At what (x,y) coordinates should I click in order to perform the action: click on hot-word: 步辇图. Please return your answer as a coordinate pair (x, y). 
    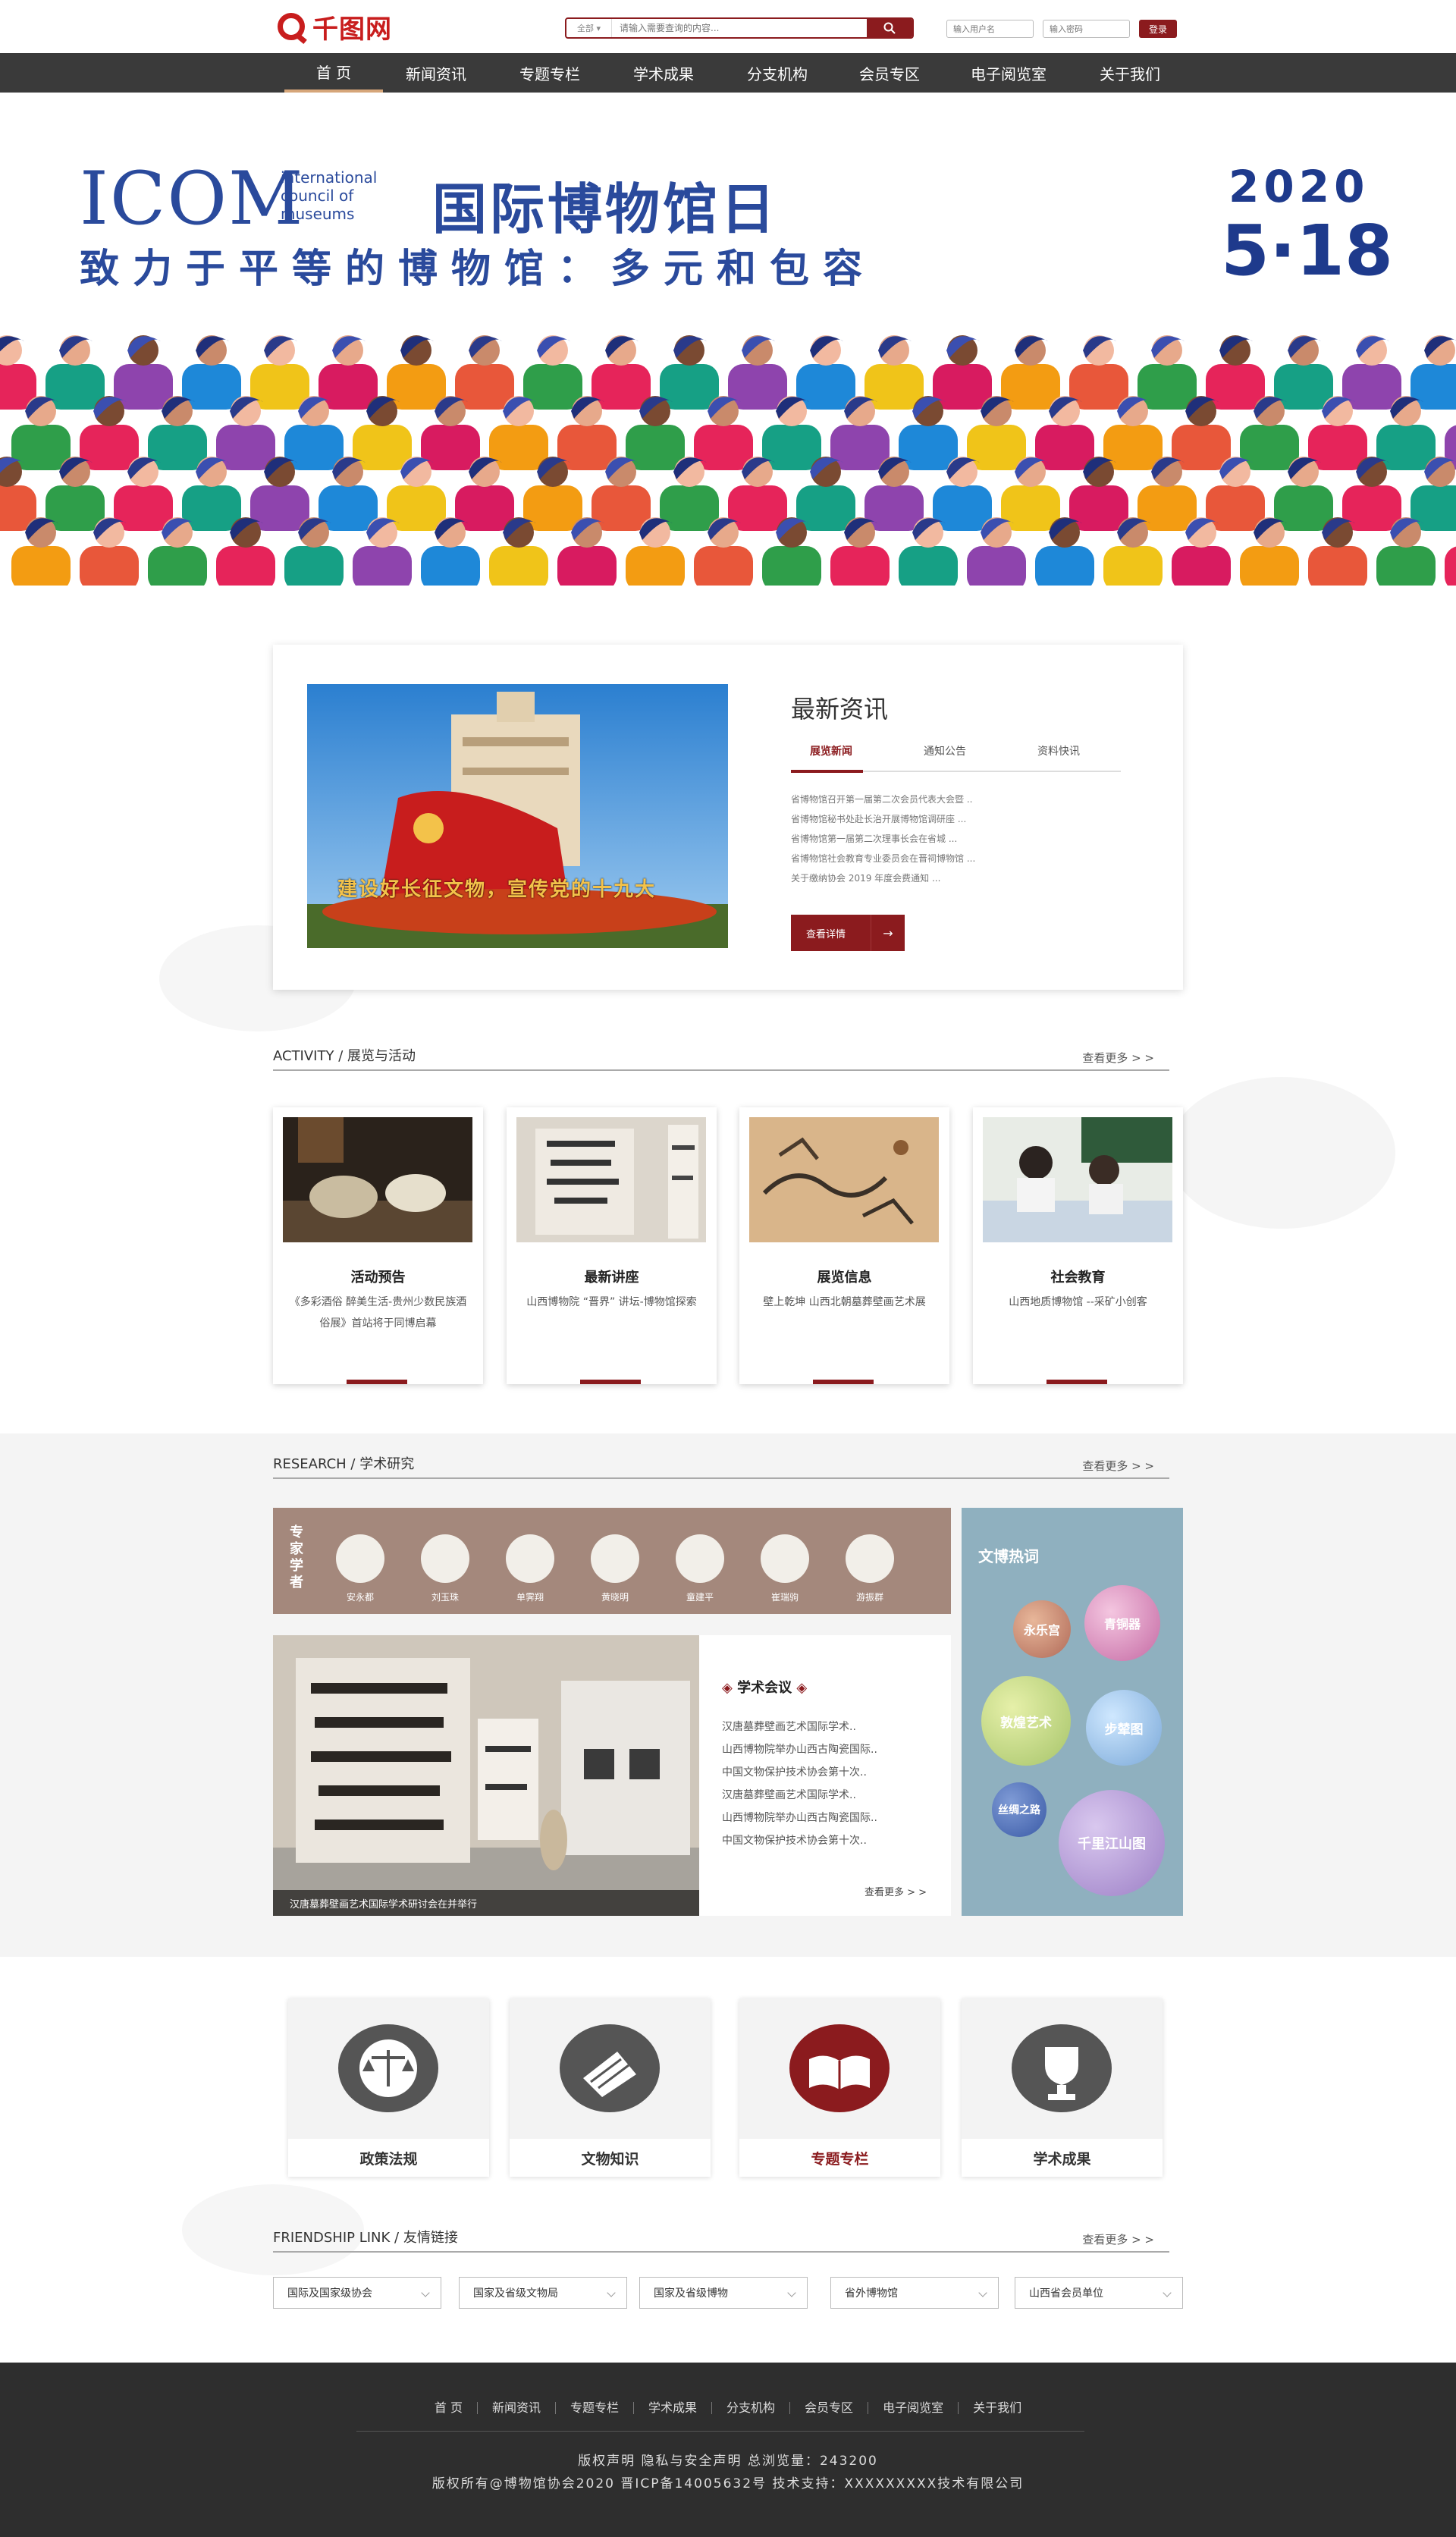
    Looking at the image, I should click on (1124, 1728).